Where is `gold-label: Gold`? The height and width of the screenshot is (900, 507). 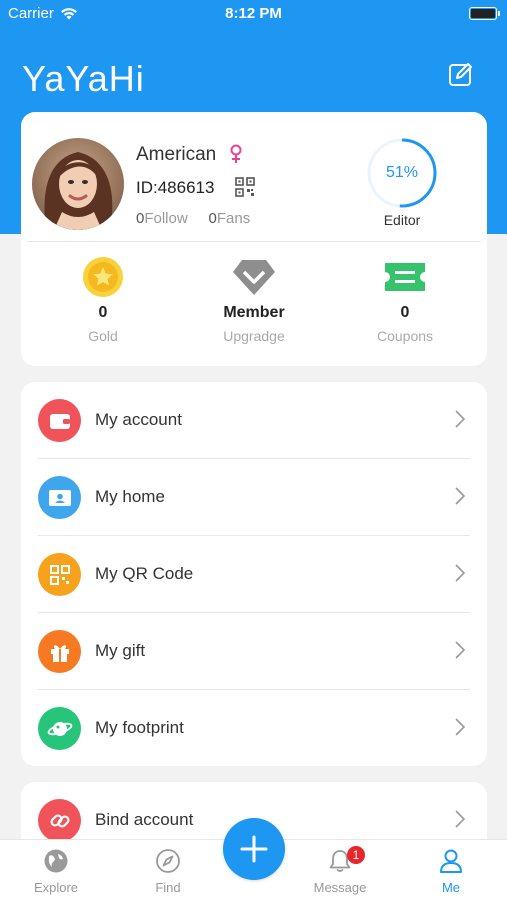 gold-label: Gold is located at coordinates (103, 336).